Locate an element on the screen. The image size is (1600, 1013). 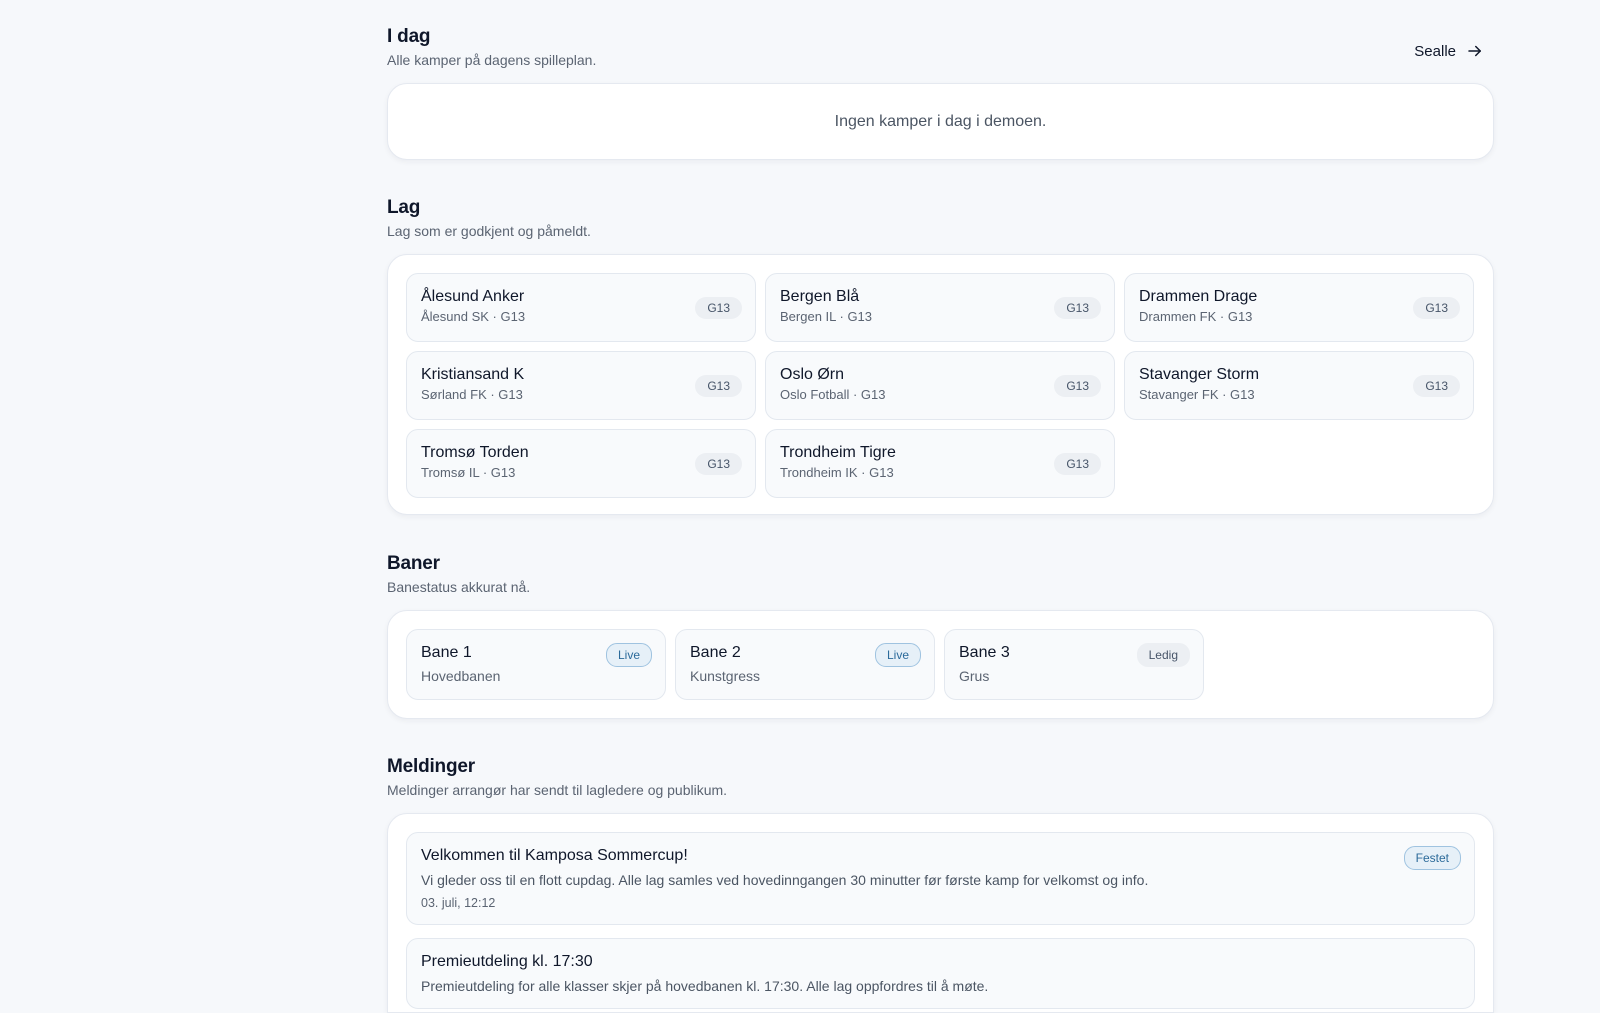
today-empty-panel: Ingen kamper i dag i demoen. is located at coordinates (940, 121).